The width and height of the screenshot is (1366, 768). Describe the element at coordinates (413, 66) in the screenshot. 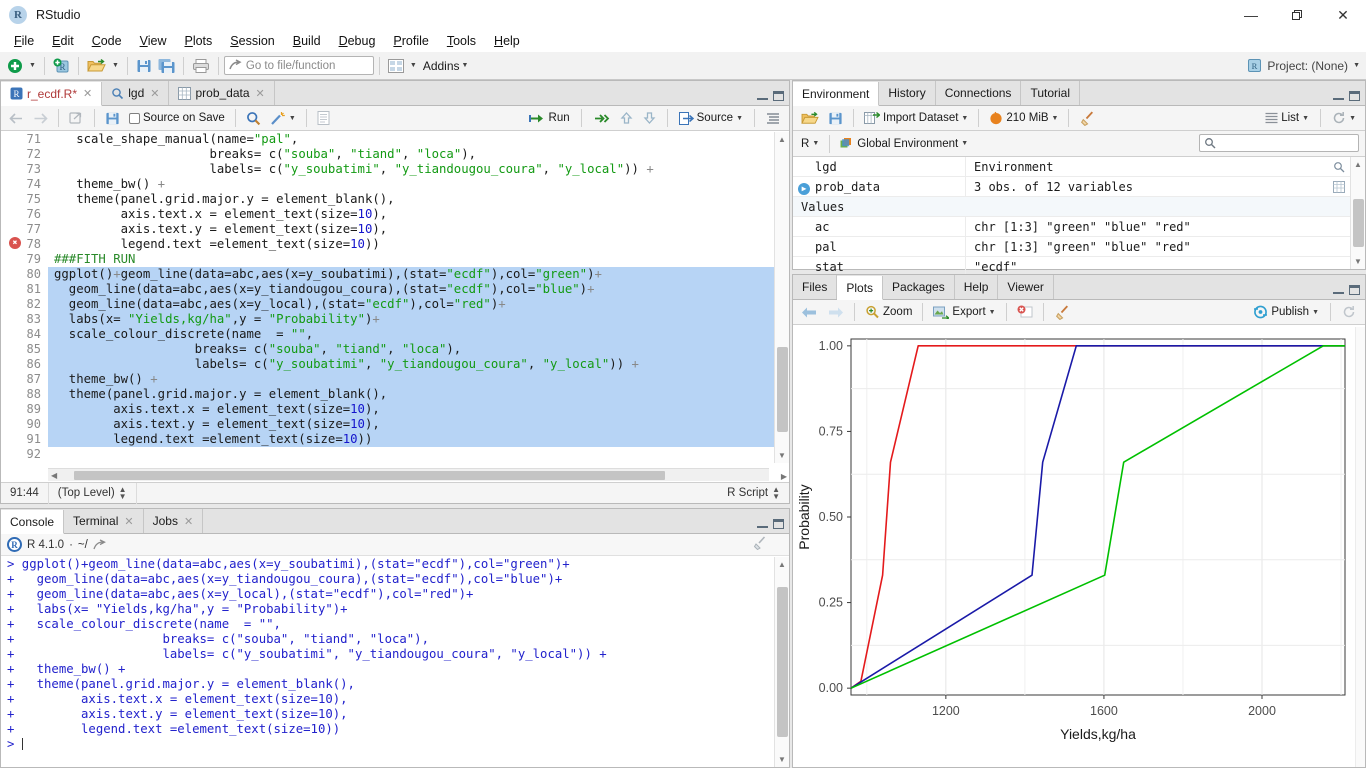

I see `panes-dropdown: ▼` at that location.